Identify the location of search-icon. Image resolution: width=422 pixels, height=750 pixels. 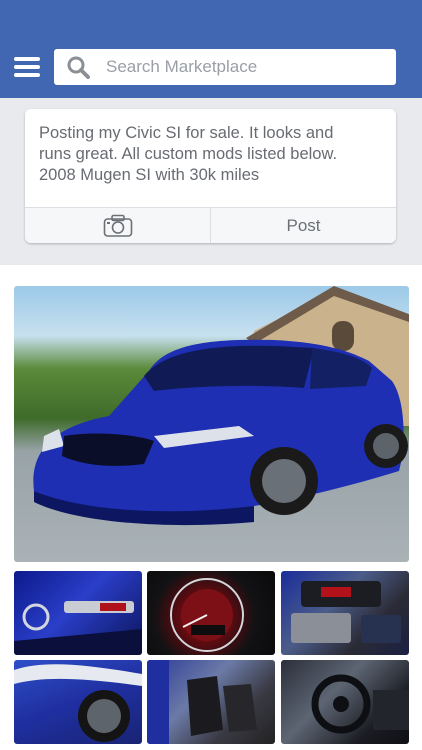
(78, 67).